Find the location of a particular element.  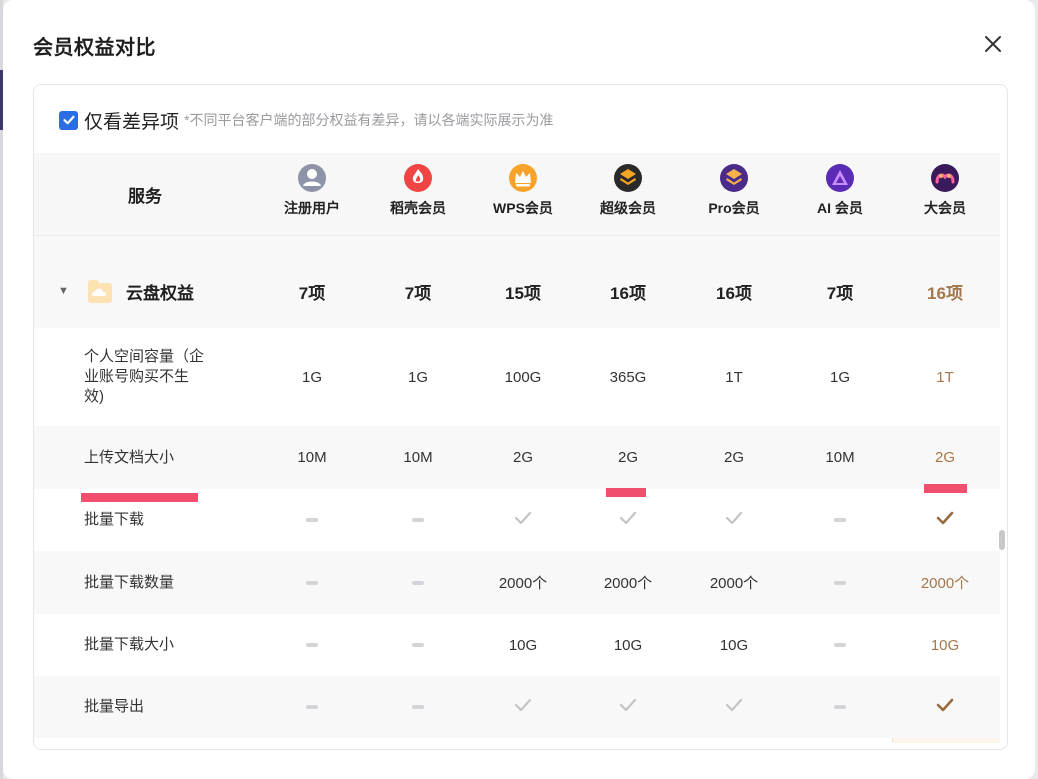

plan-header: Pro会员 is located at coordinates (734, 194).